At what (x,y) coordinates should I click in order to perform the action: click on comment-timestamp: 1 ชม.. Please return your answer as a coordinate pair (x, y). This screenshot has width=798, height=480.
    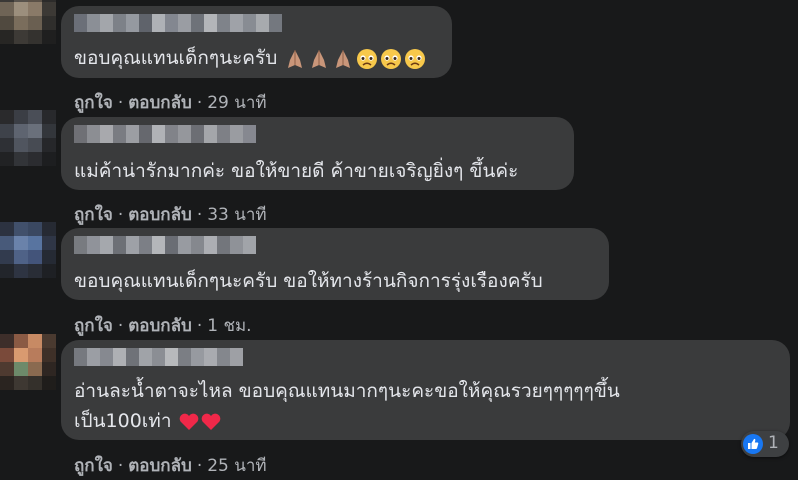
    Looking at the image, I should click on (229, 326).